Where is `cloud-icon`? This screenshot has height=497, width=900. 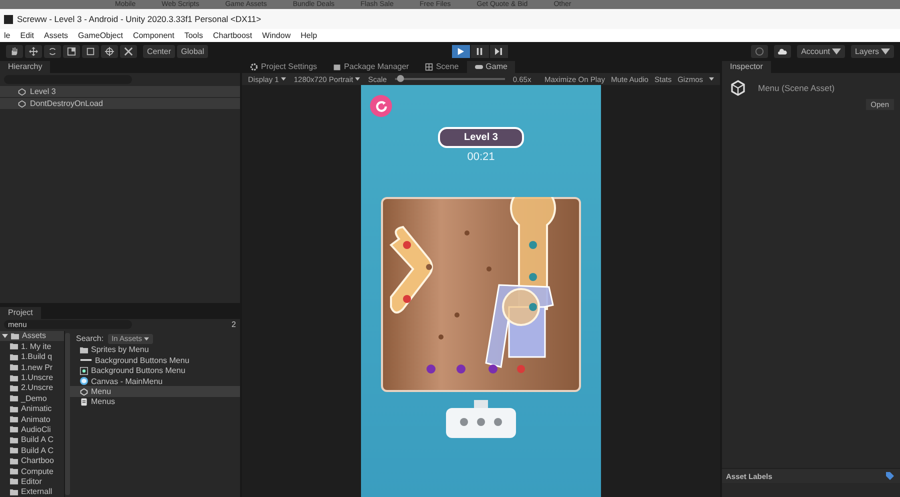 cloud-icon is located at coordinates (783, 51).